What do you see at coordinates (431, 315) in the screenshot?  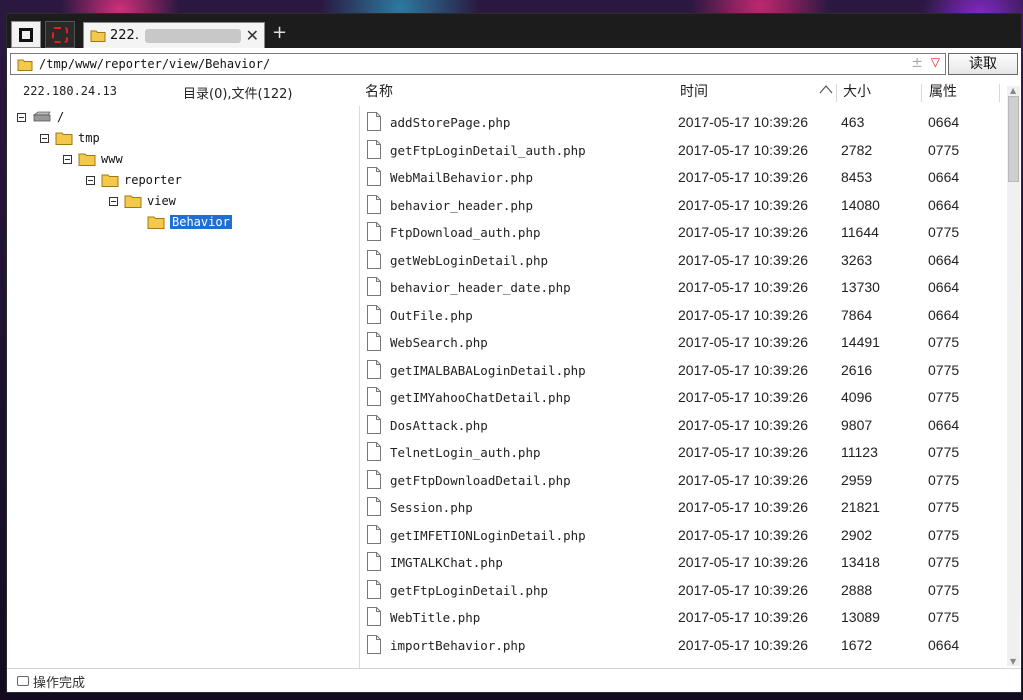 I see `file-name: OutFile.php` at bounding box center [431, 315].